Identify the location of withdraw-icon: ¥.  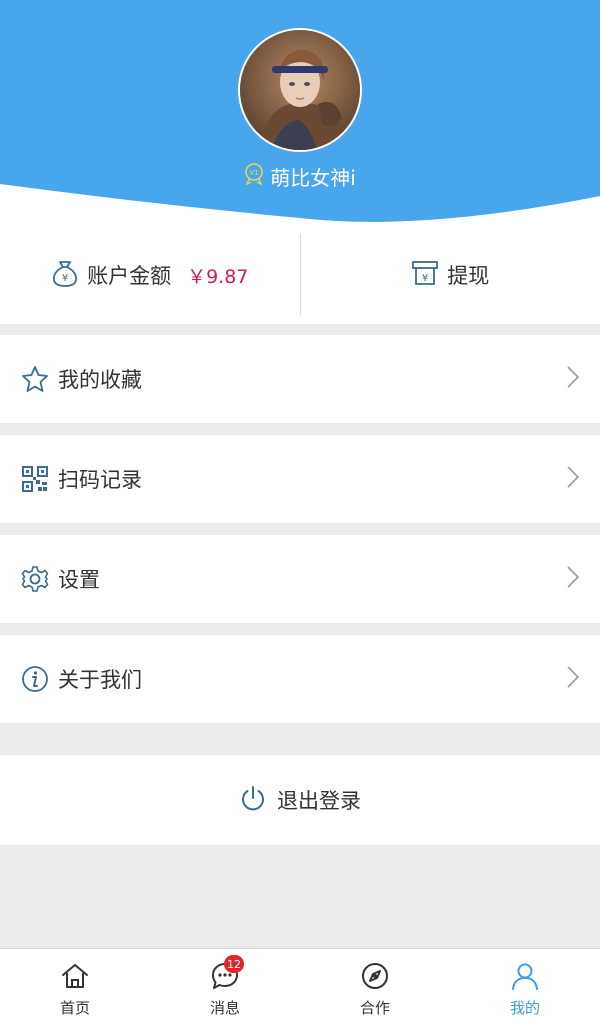
(425, 275).